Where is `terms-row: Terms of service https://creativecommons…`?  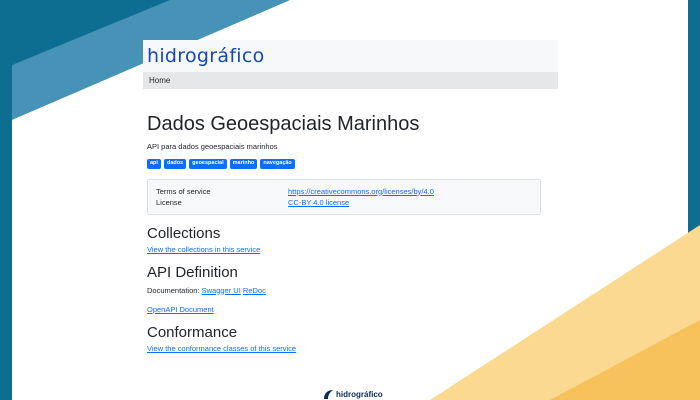 terms-row: Terms of service https://creativecommons… is located at coordinates (344, 191).